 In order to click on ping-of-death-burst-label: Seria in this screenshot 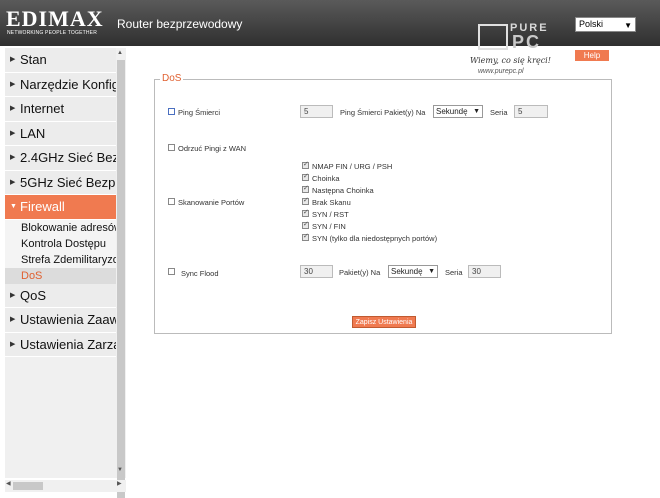, I will do `click(499, 112)`.